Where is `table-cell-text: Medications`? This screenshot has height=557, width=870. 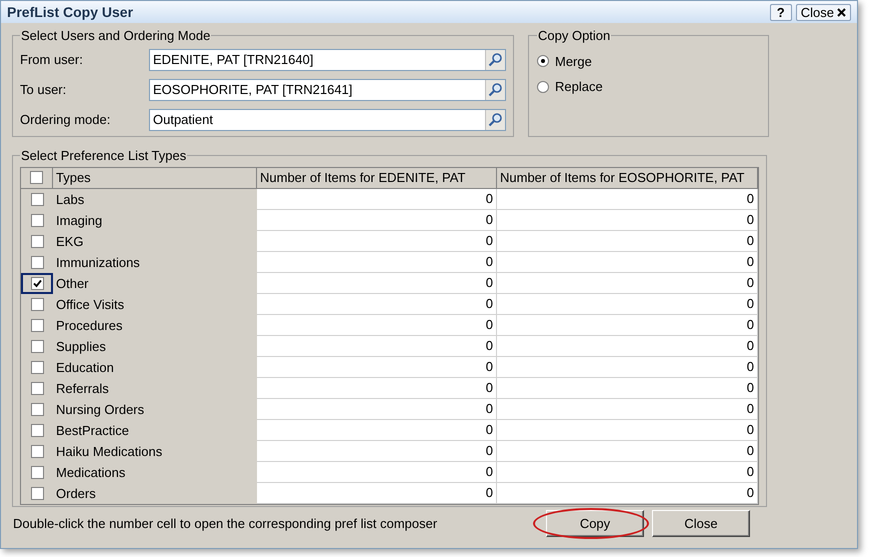
table-cell-text: Medications is located at coordinates (90, 473).